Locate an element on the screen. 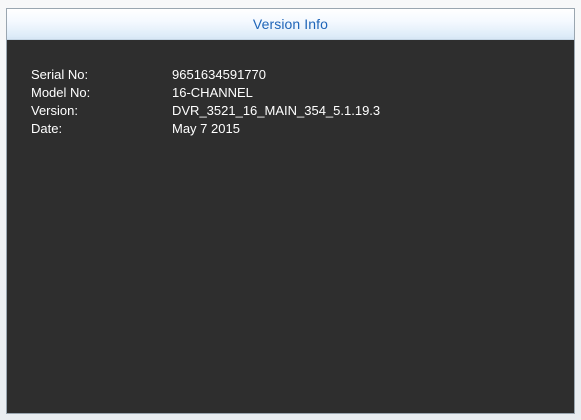 The width and height of the screenshot is (581, 420). info-row-serial-no: Serial No: 9651634591770 is located at coordinates (205, 74).